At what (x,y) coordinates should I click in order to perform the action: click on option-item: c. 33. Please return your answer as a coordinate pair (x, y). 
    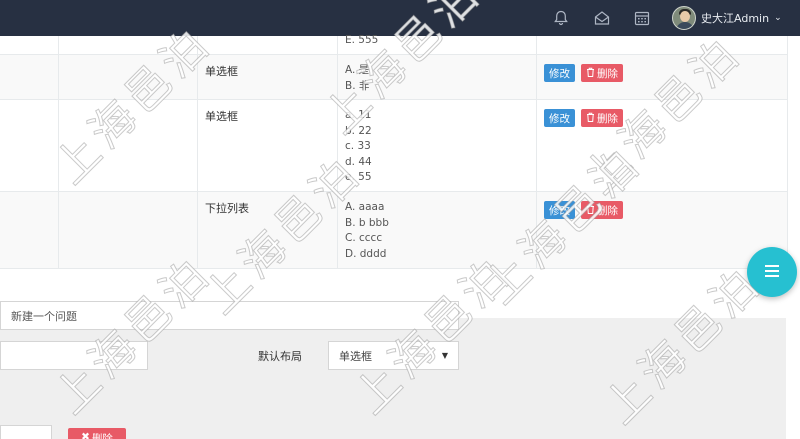
    Looking at the image, I should click on (358, 146).